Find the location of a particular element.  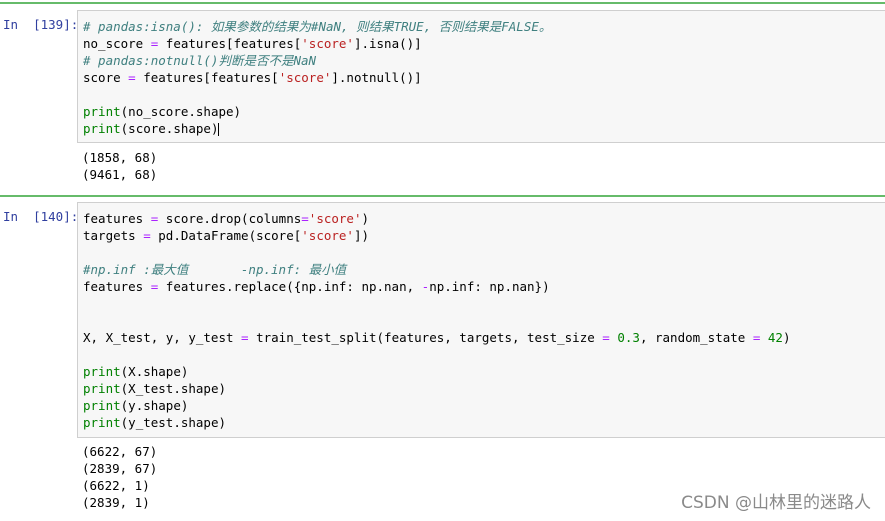

output-line: (2839, 1) is located at coordinates (116, 502).